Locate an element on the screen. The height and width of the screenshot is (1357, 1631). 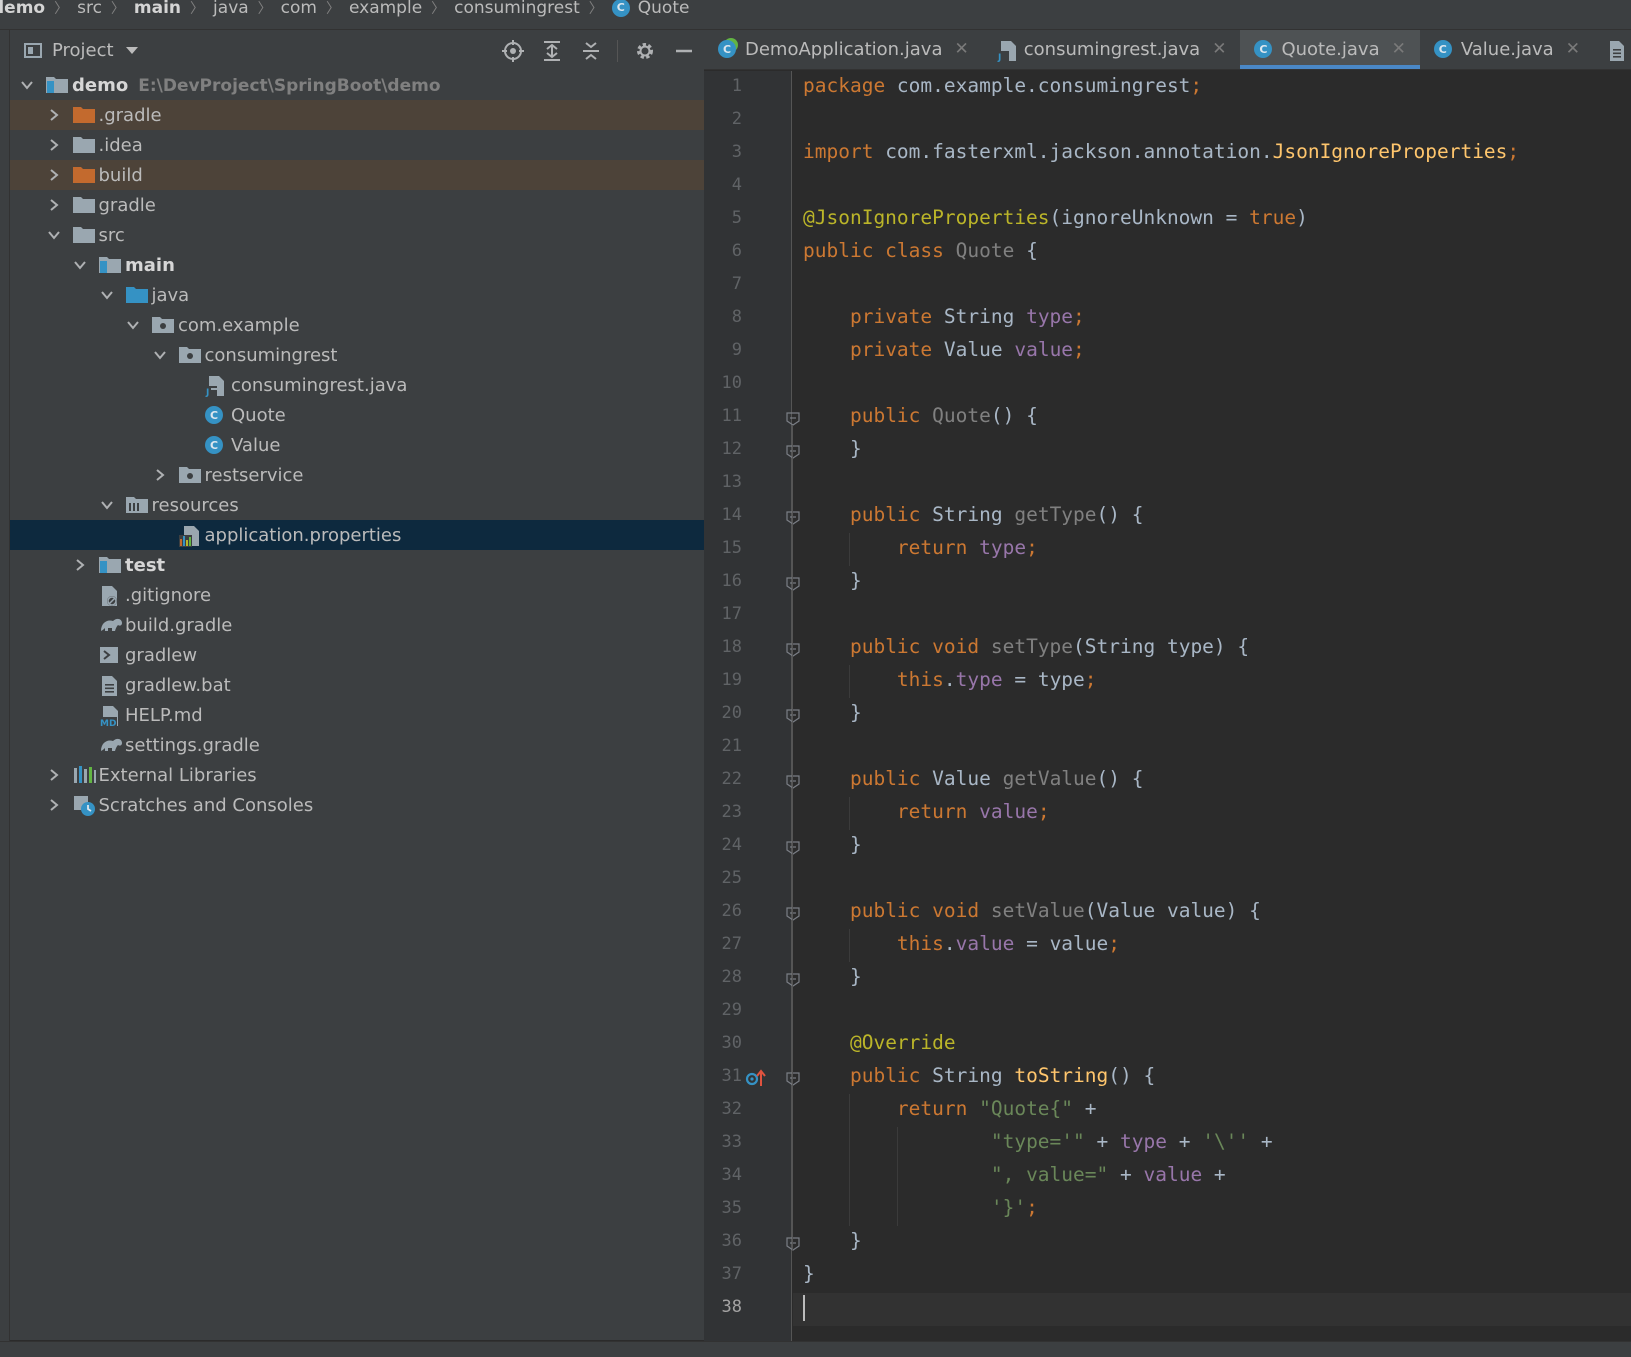
code-line: public String getType() { is located at coordinates (973, 514).